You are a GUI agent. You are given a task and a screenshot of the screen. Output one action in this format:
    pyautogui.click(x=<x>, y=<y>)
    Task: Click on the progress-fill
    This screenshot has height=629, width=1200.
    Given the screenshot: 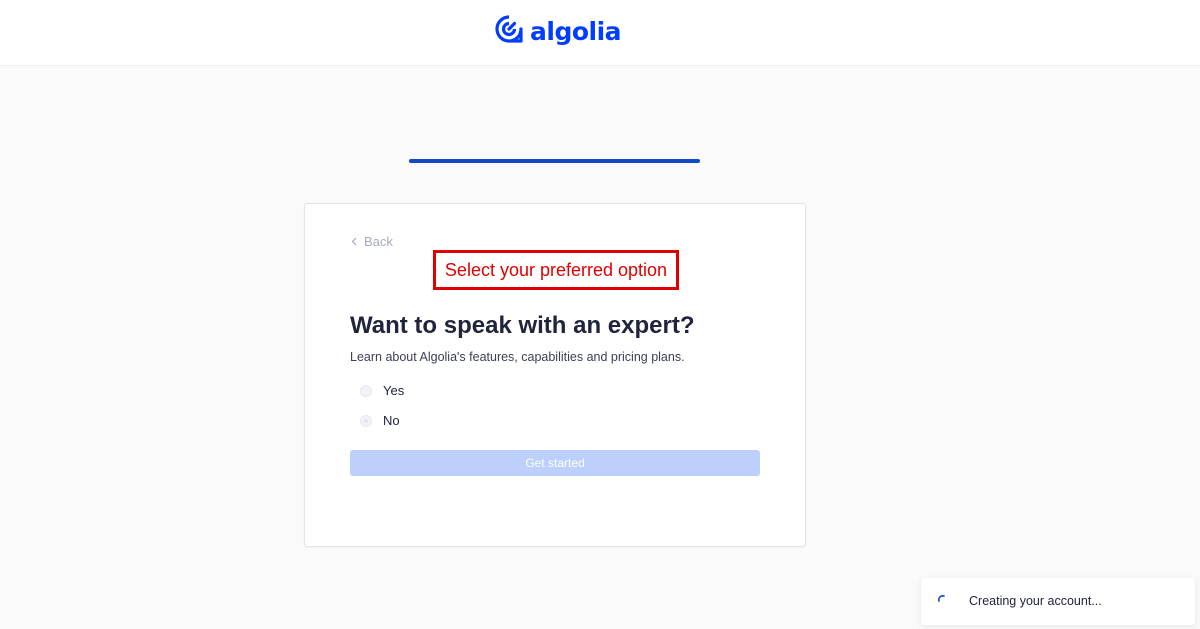 What is the action you would take?
    pyautogui.click(x=554, y=161)
    